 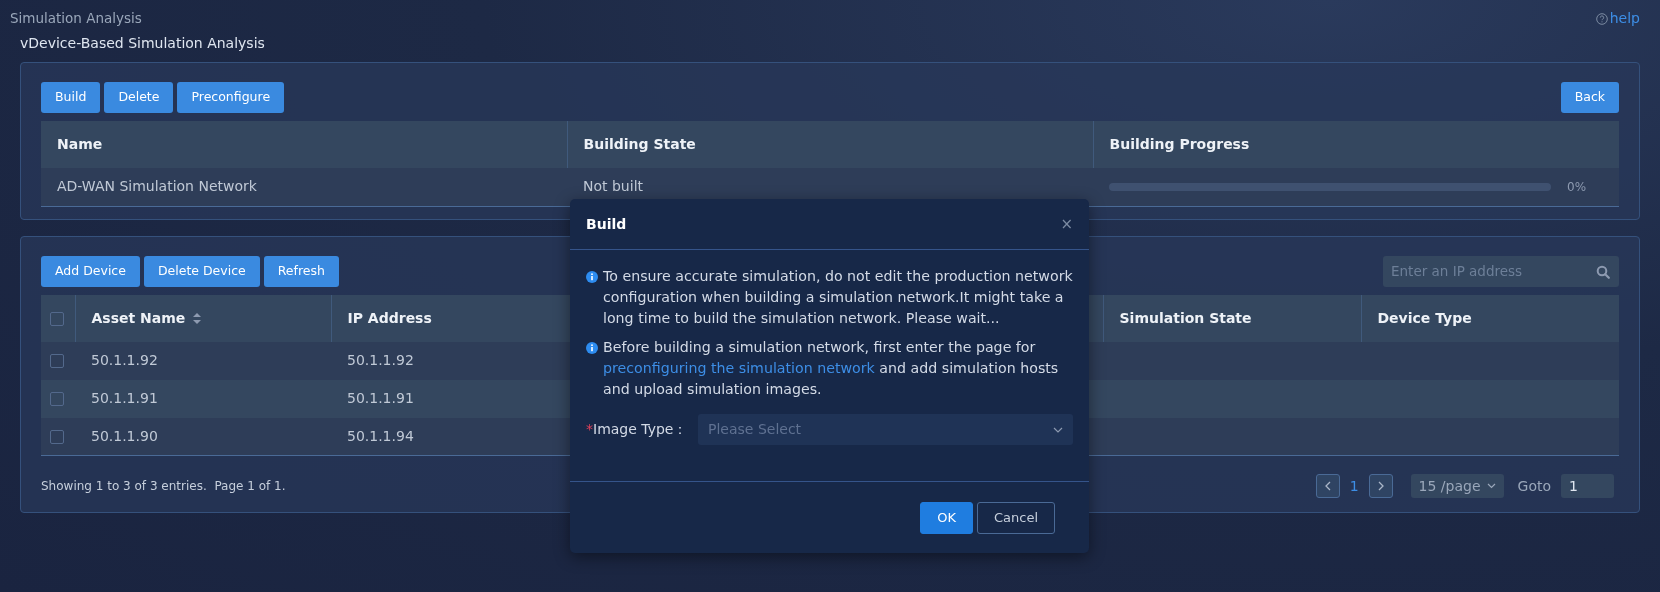 I want to click on chevron-left-icon, so click(x=1327, y=486).